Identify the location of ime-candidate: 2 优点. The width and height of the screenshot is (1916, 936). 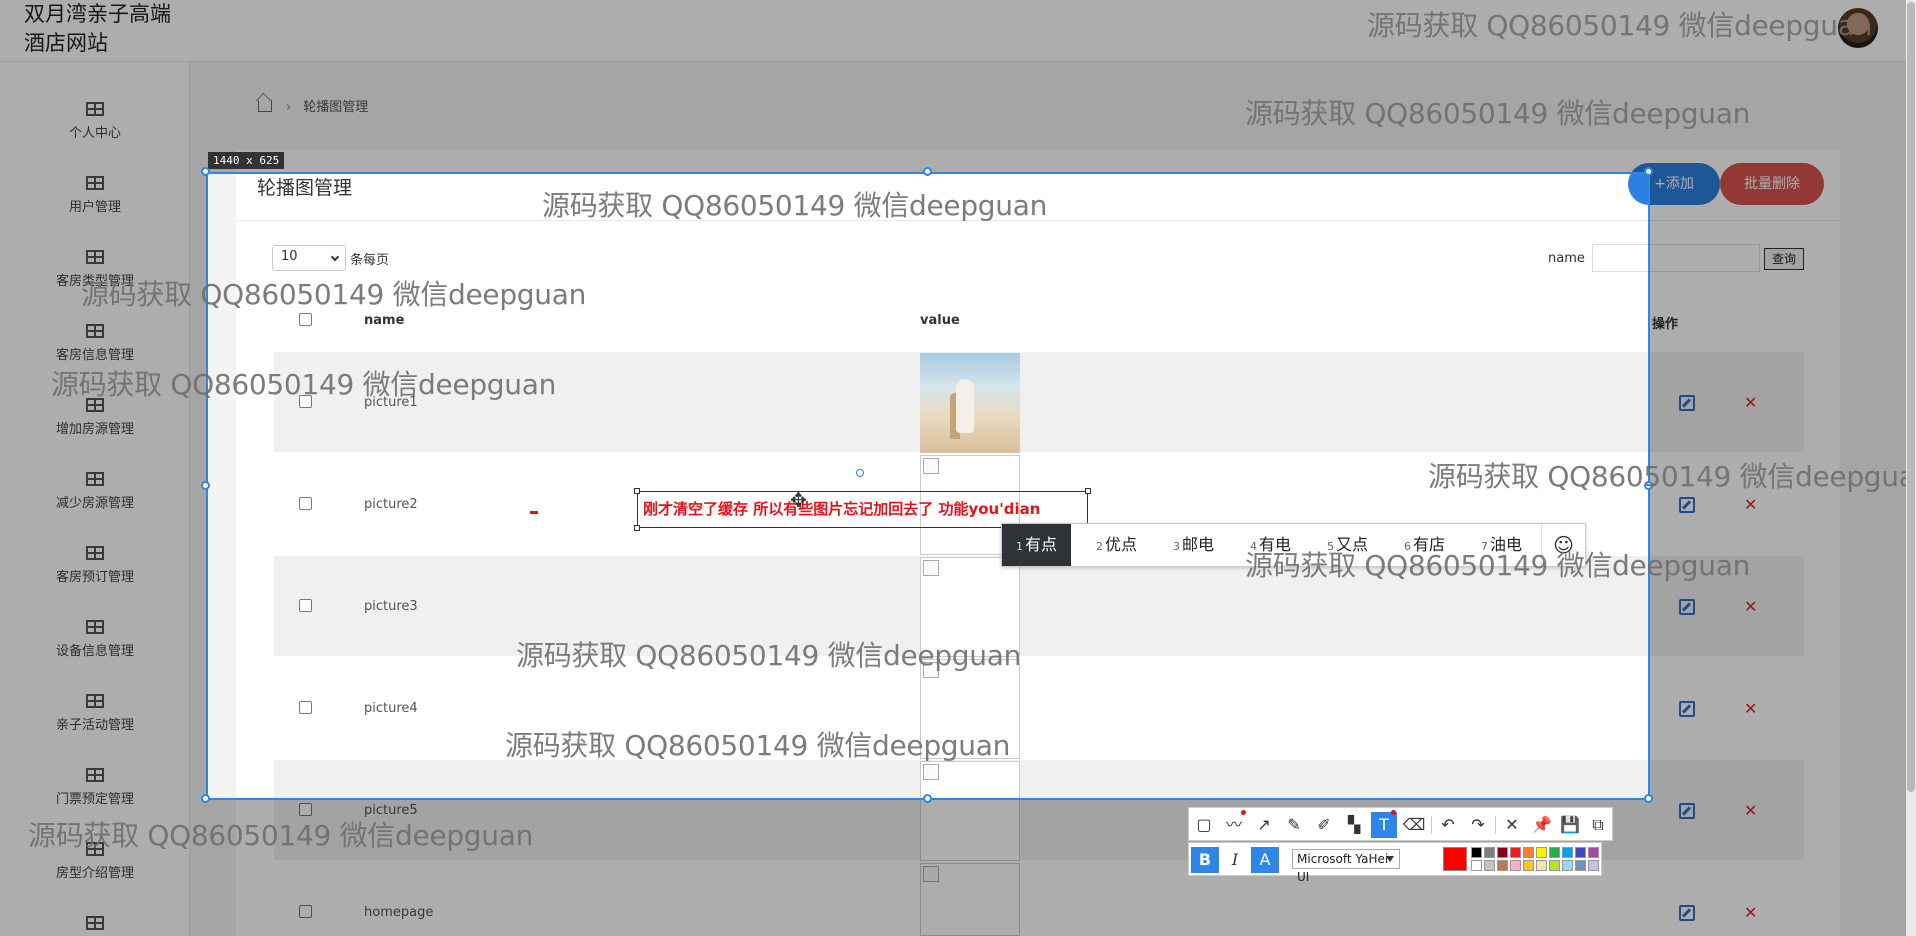
(1116, 545).